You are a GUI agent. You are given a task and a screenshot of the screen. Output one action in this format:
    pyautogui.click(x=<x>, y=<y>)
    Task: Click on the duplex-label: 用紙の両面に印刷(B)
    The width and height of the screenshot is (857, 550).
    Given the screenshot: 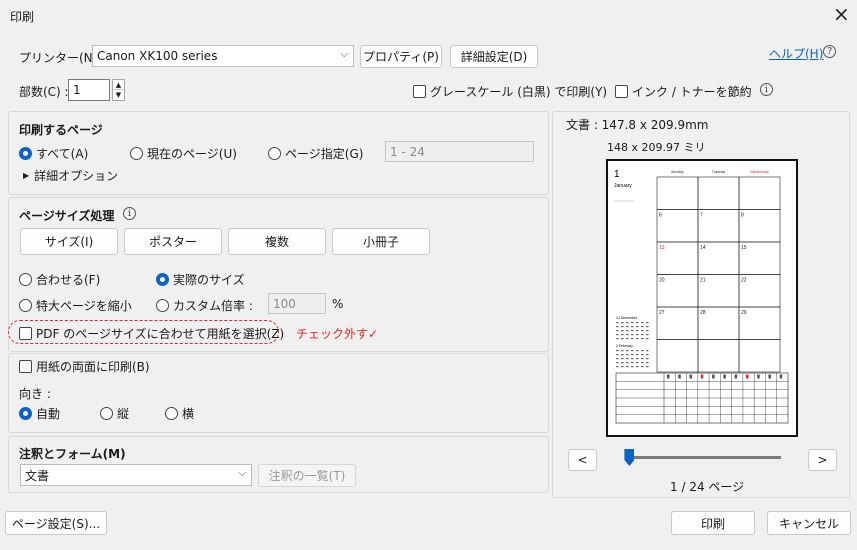 What is the action you would take?
    pyautogui.click(x=93, y=367)
    